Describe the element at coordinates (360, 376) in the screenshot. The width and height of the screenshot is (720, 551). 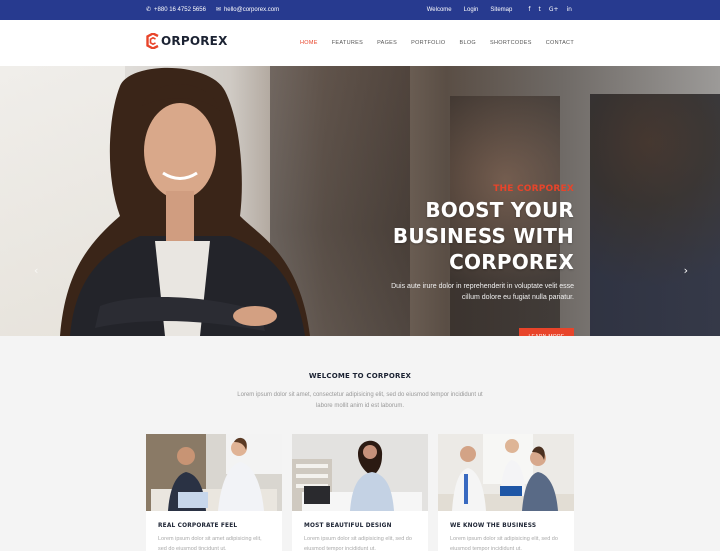
I see `welcome-title: WELCOME TO CORPOREX` at that location.